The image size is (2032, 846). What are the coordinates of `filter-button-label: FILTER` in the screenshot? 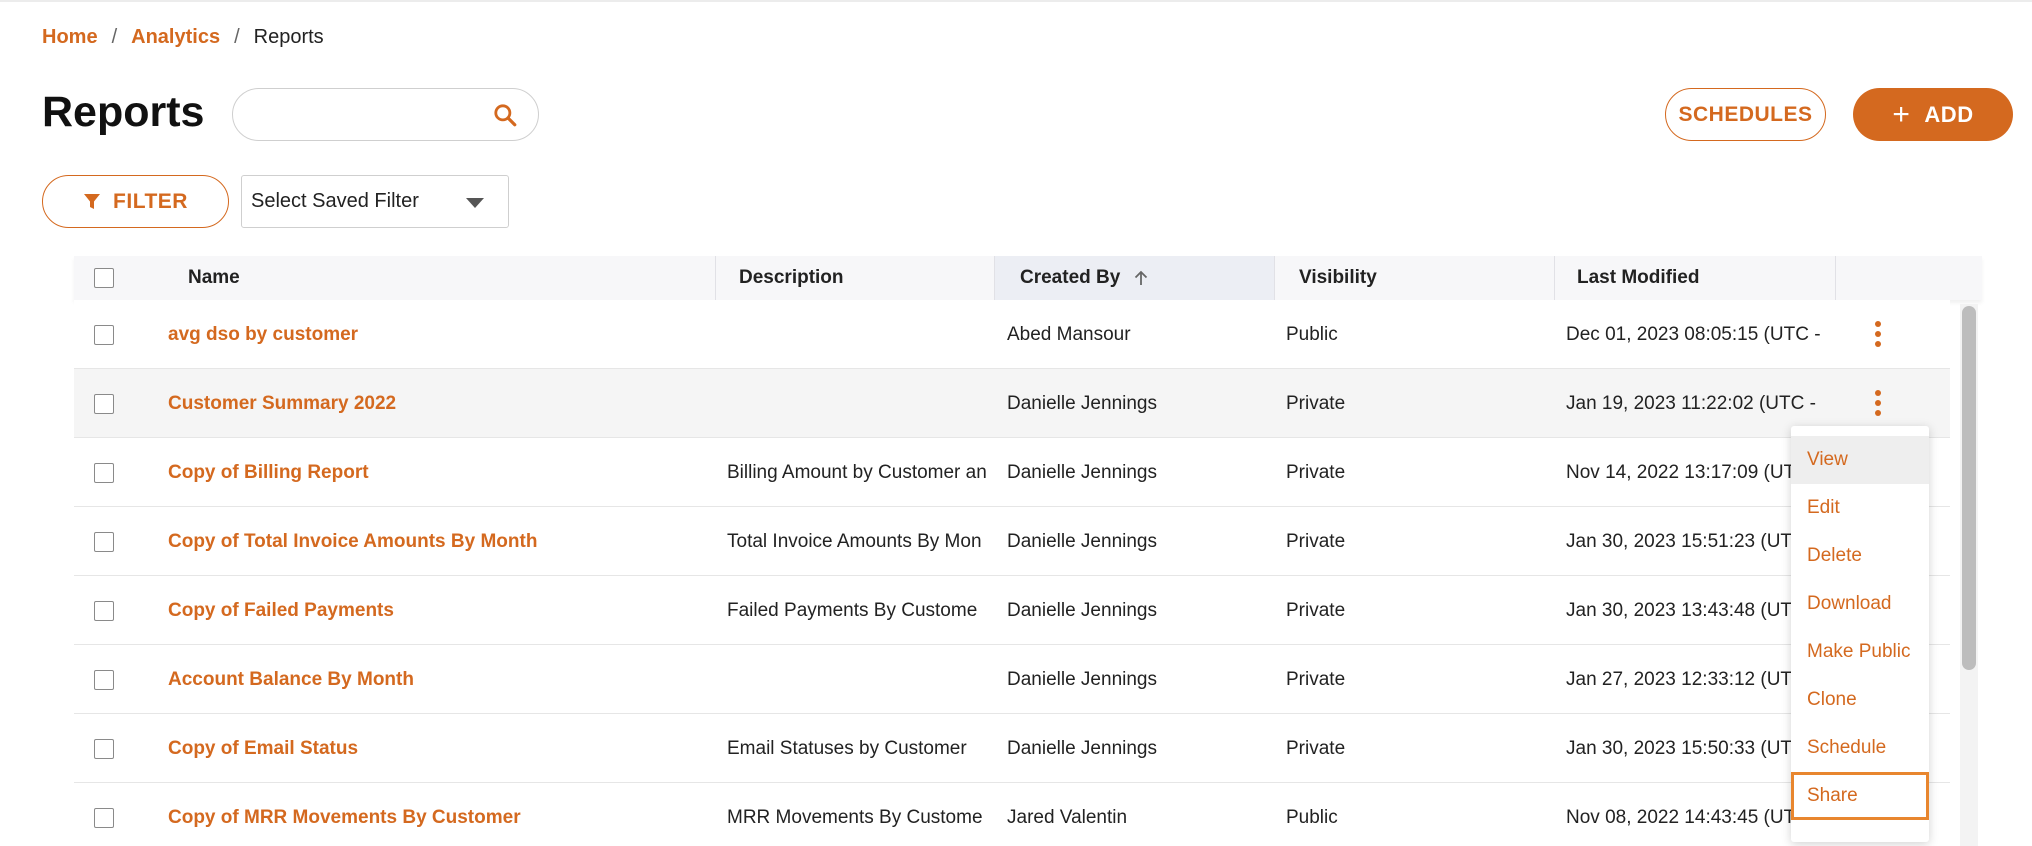 It's located at (150, 201).